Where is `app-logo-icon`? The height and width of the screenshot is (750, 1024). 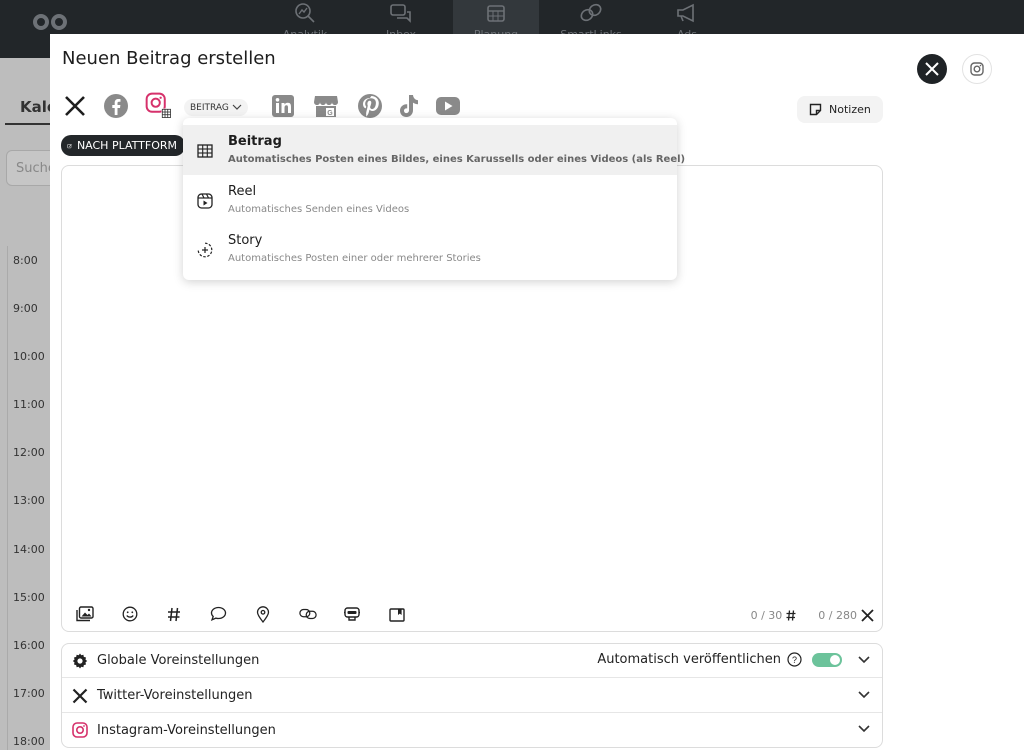
app-logo-icon is located at coordinates (50, 22).